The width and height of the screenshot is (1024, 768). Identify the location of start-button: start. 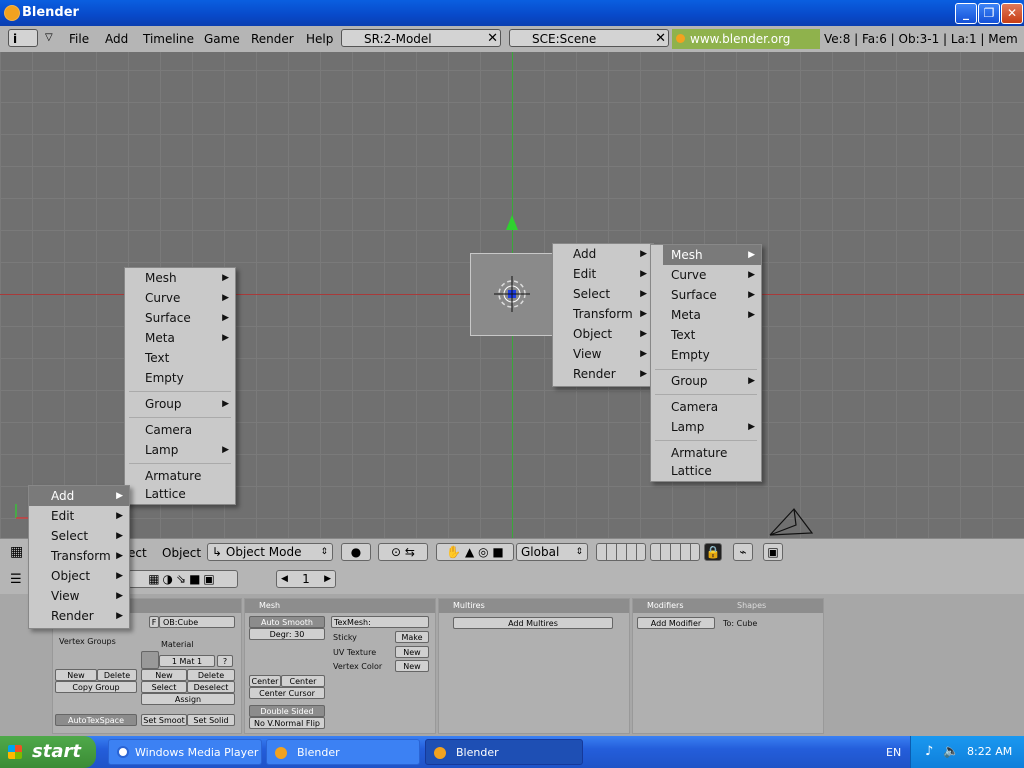
(48, 752).